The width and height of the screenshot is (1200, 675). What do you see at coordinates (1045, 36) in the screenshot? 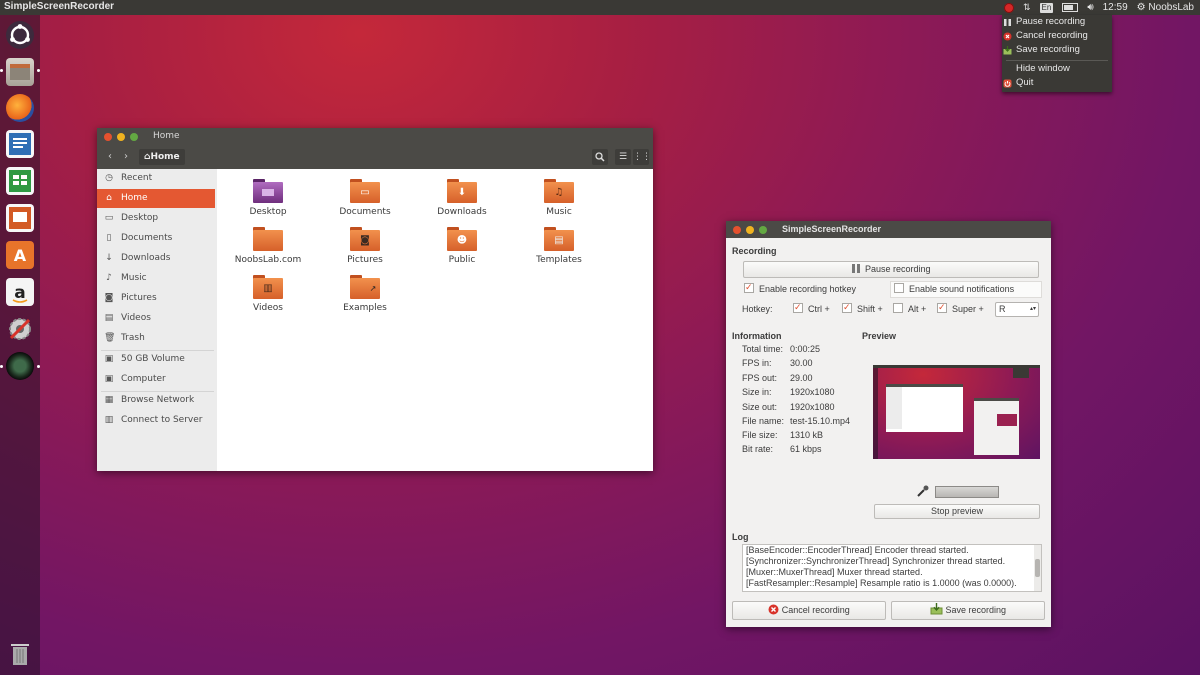
I see `menu-item-cancel-recording: Cancel recording` at bounding box center [1045, 36].